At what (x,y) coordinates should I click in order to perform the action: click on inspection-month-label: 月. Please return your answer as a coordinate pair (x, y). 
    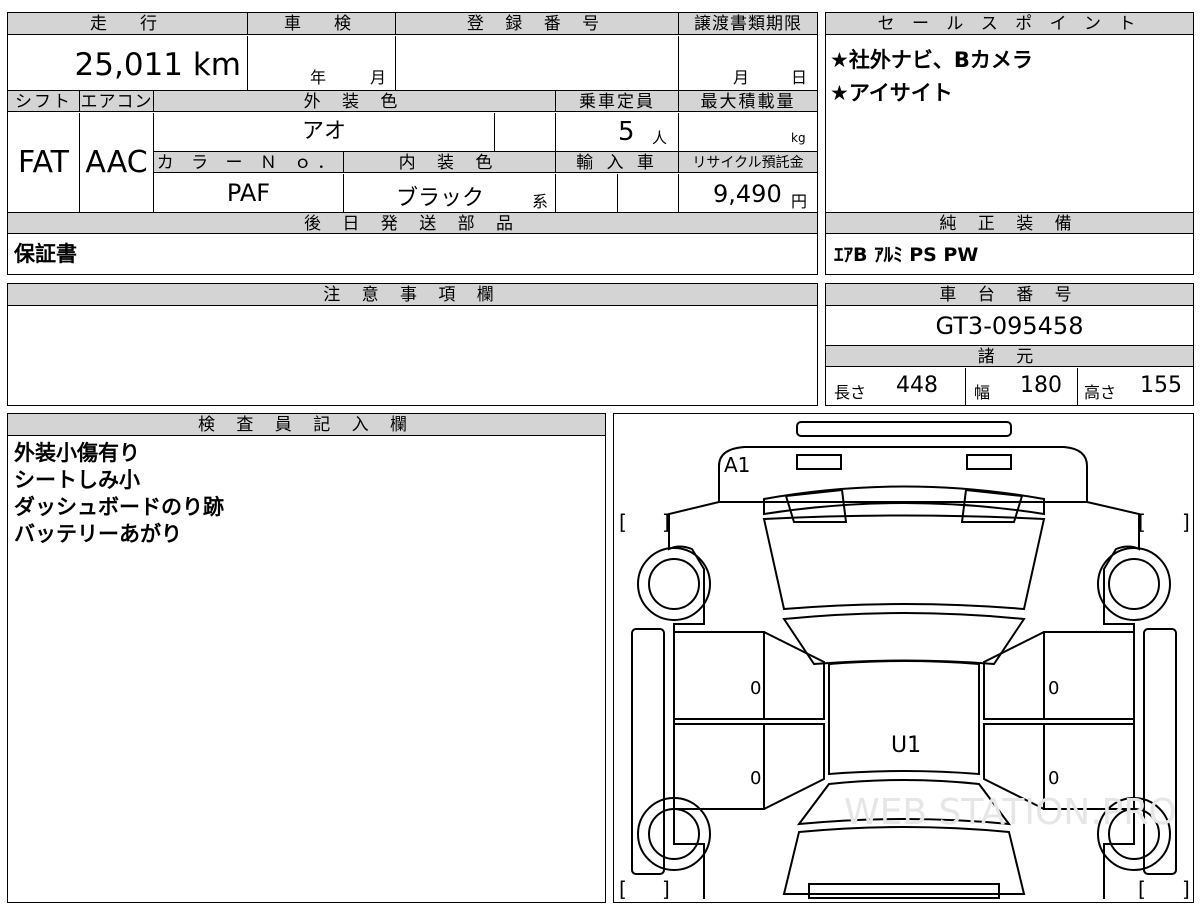
    Looking at the image, I should click on (378, 77).